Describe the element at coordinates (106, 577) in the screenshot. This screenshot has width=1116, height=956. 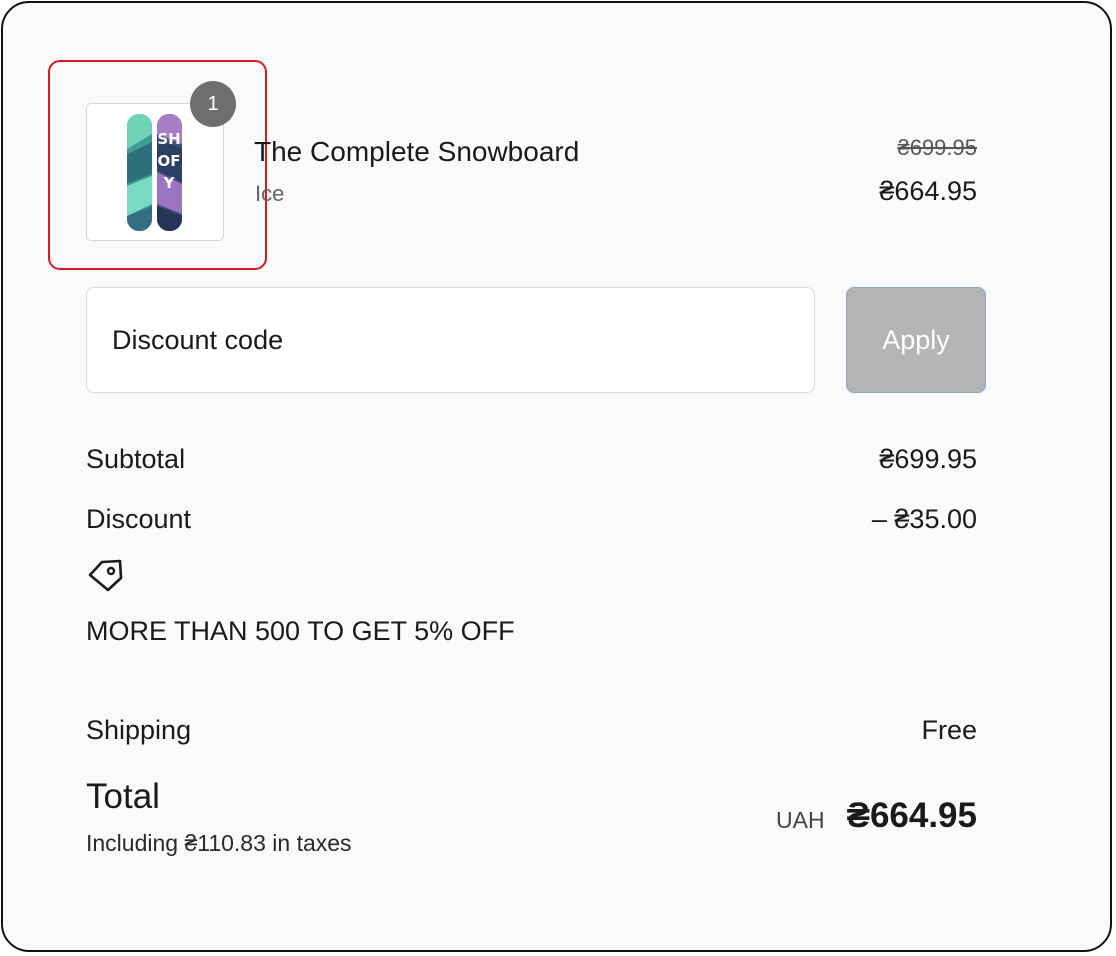
I see `tag-icon` at that location.